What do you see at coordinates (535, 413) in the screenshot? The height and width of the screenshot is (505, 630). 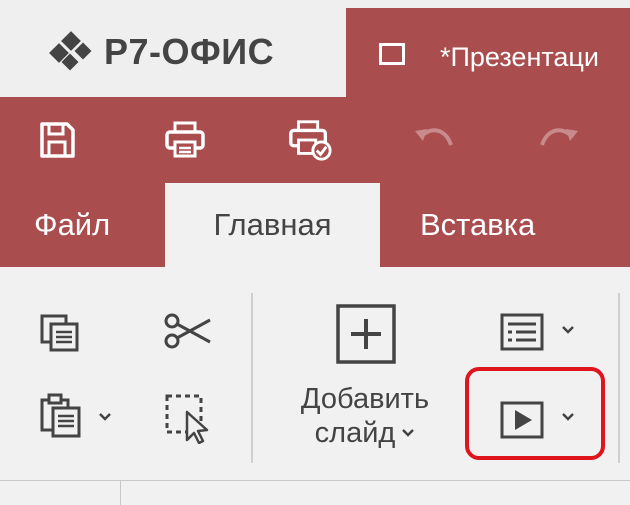 I see `slideshow-highlight` at bounding box center [535, 413].